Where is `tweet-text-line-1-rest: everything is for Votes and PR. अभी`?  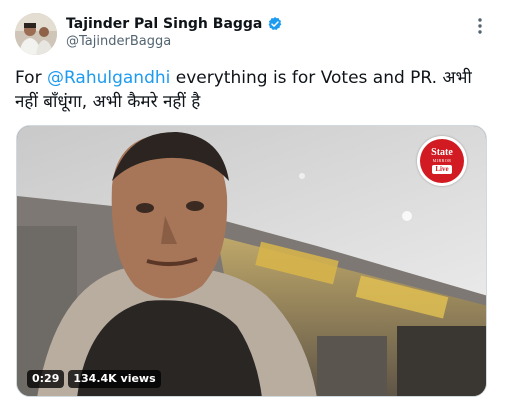 tweet-text-line-1-rest: everything is for Votes and PR. अभी is located at coordinates (321, 78).